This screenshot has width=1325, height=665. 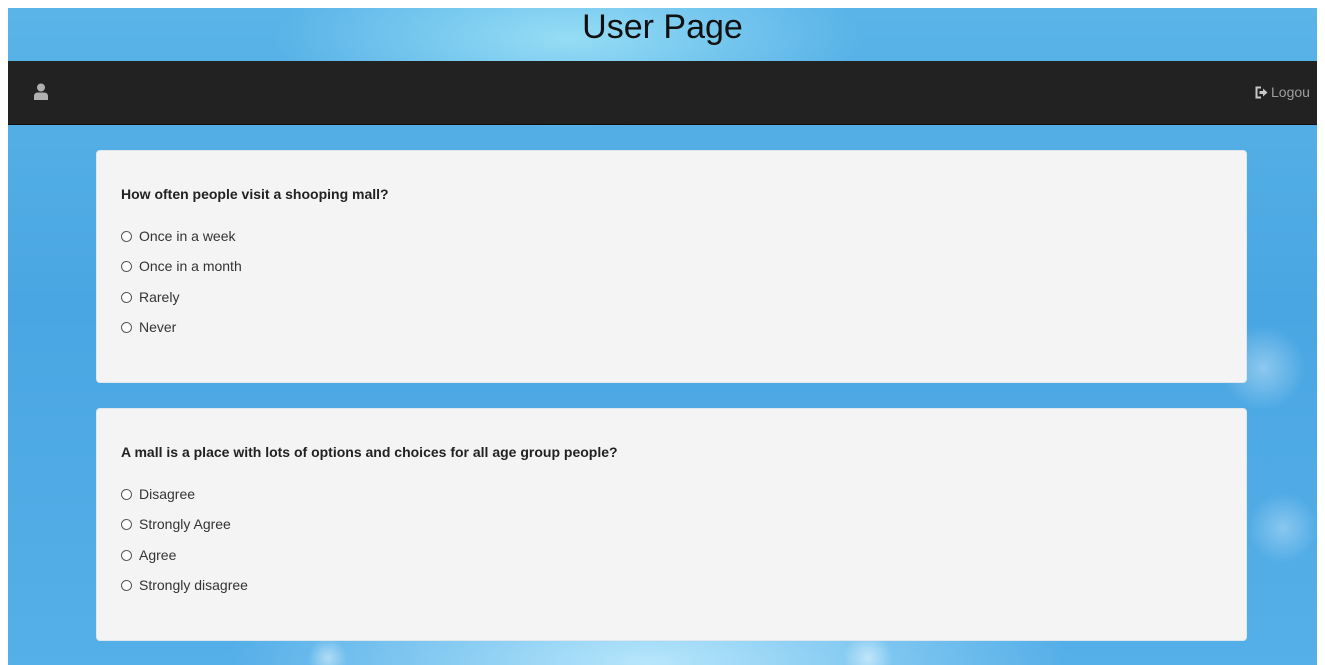 I want to click on option-agree: Agree, so click(x=148, y=555).